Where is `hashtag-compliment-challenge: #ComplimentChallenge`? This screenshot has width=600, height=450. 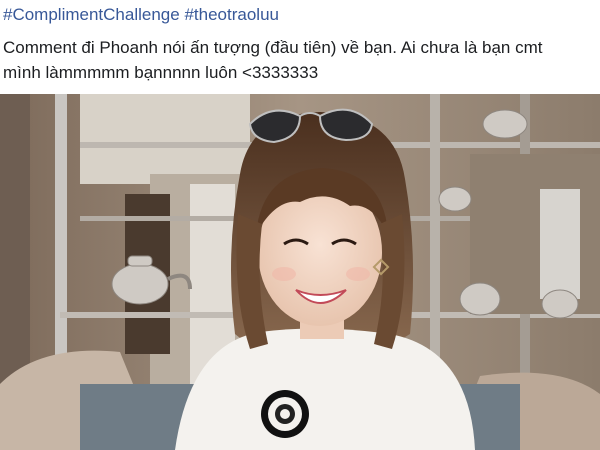
hashtag-compliment-challenge: #ComplimentChallenge is located at coordinates (91, 14).